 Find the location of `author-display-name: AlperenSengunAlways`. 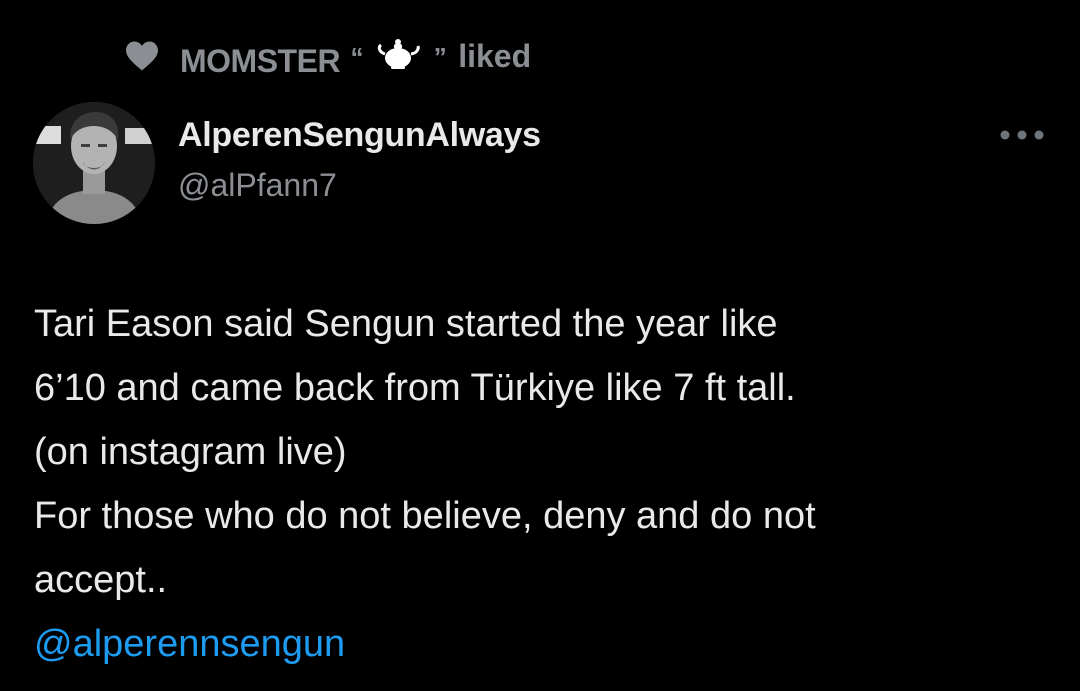

author-display-name: AlperenSengunAlways is located at coordinates (359, 135).